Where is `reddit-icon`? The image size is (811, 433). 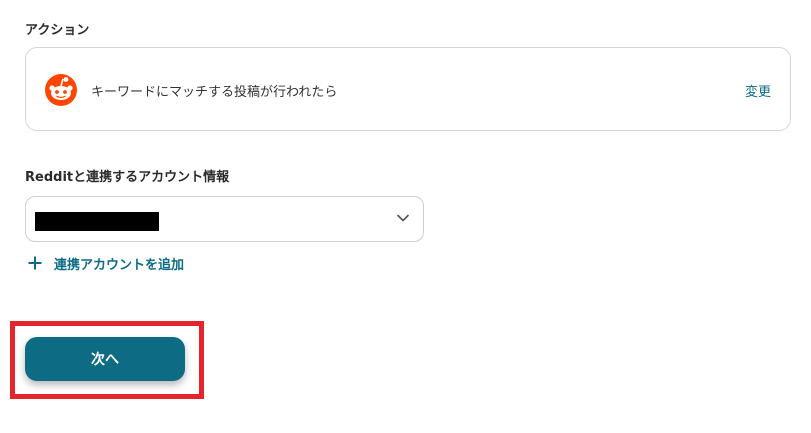 reddit-icon is located at coordinates (61, 90).